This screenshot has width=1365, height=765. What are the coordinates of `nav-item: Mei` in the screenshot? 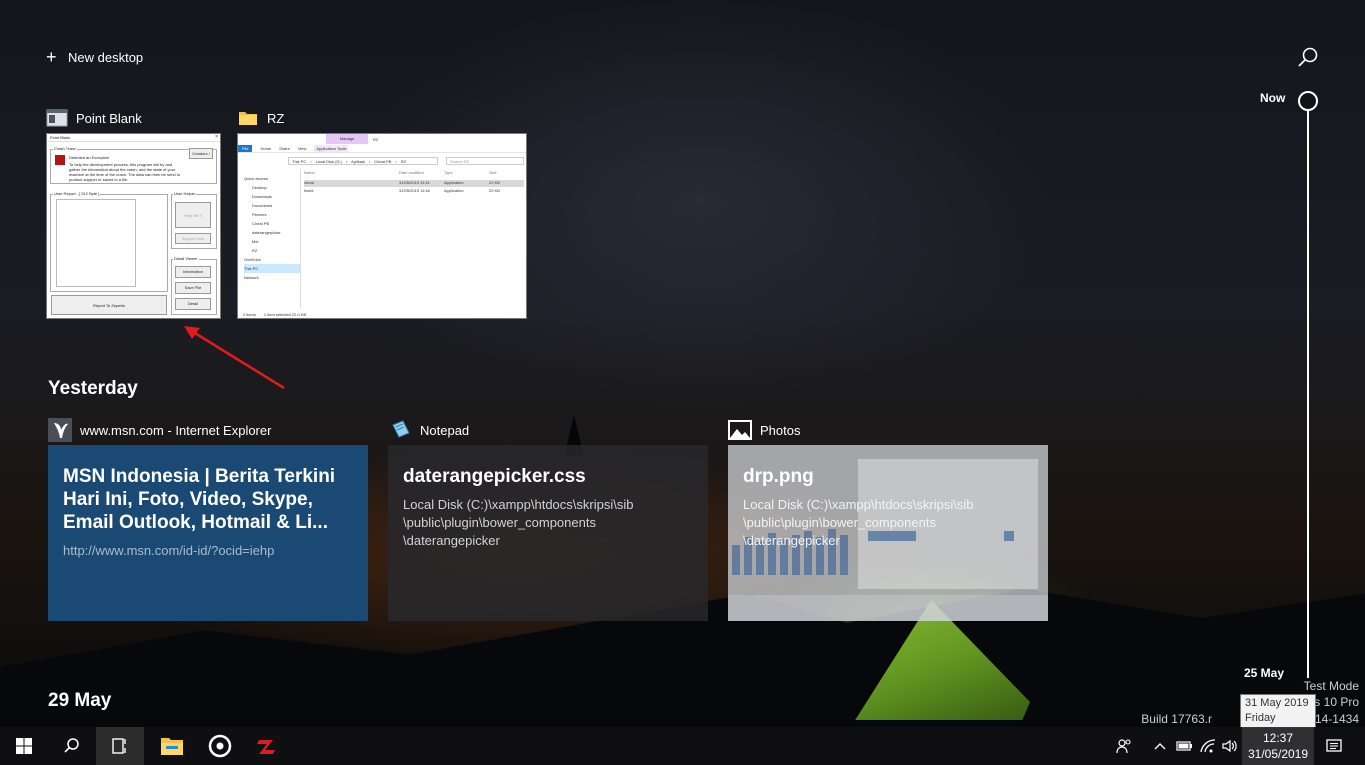 It's located at (272, 241).